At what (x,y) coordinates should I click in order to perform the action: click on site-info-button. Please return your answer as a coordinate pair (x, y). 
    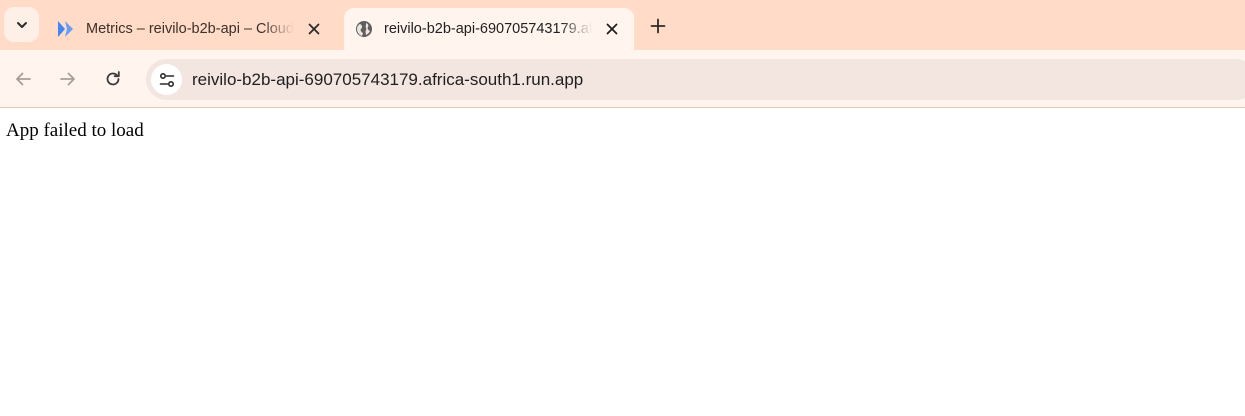
    Looking at the image, I should click on (166, 79).